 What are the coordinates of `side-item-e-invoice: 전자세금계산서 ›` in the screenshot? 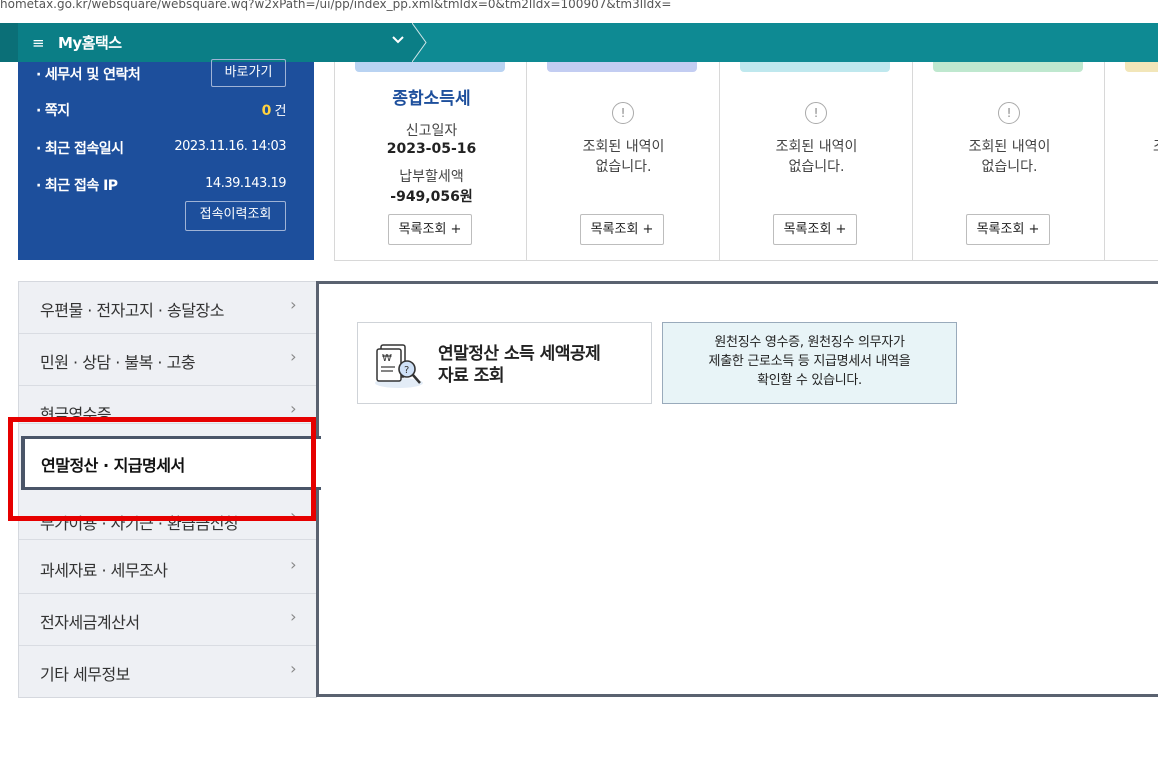 It's located at (167, 620).